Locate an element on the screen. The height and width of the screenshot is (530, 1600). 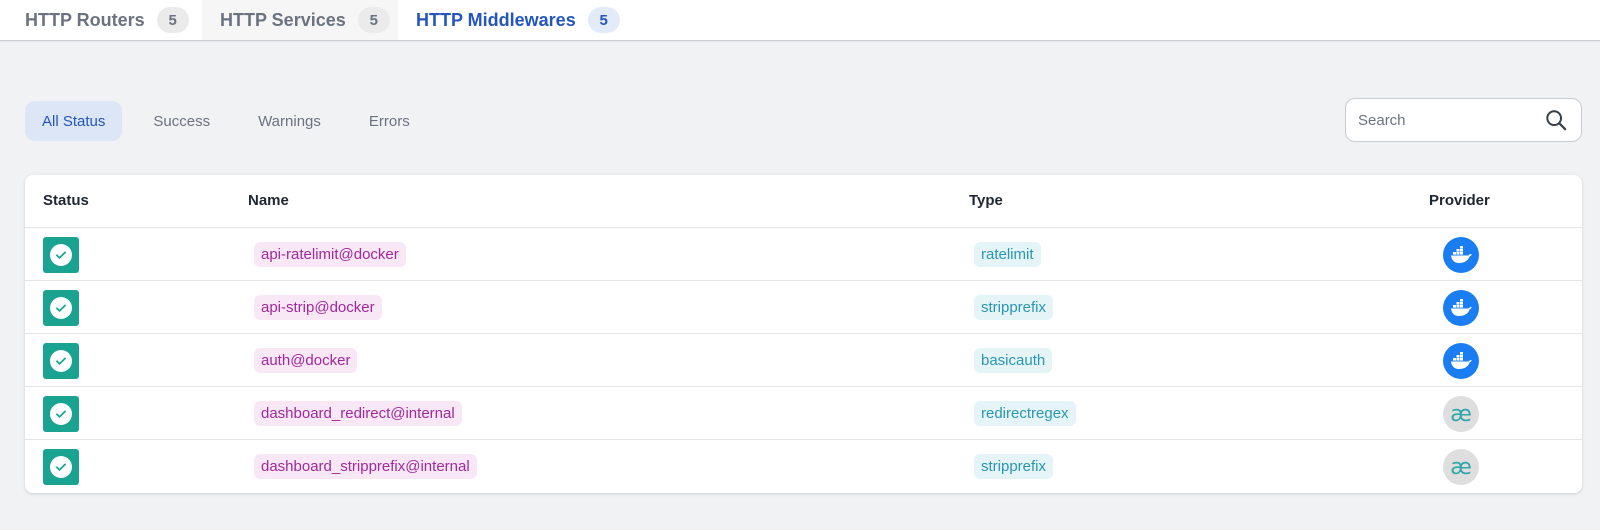
tab-label: HTTP Routers is located at coordinates (85, 19).